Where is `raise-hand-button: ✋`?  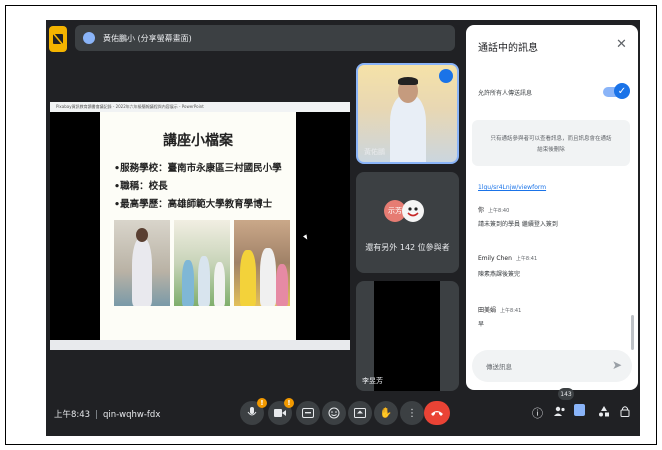
raise-hand-button: ✋ is located at coordinates (386, 413).